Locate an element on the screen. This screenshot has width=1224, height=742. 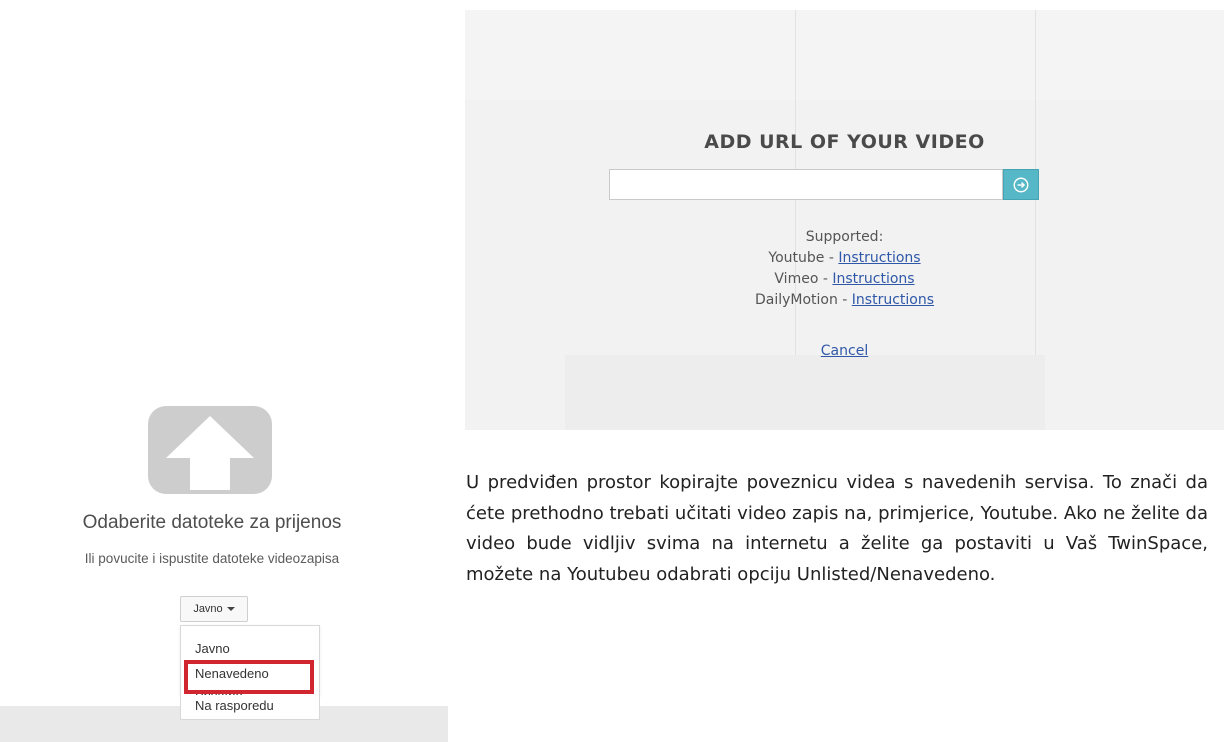
privacy-dropdown-button: Javno is located at coordinates (214, 609).